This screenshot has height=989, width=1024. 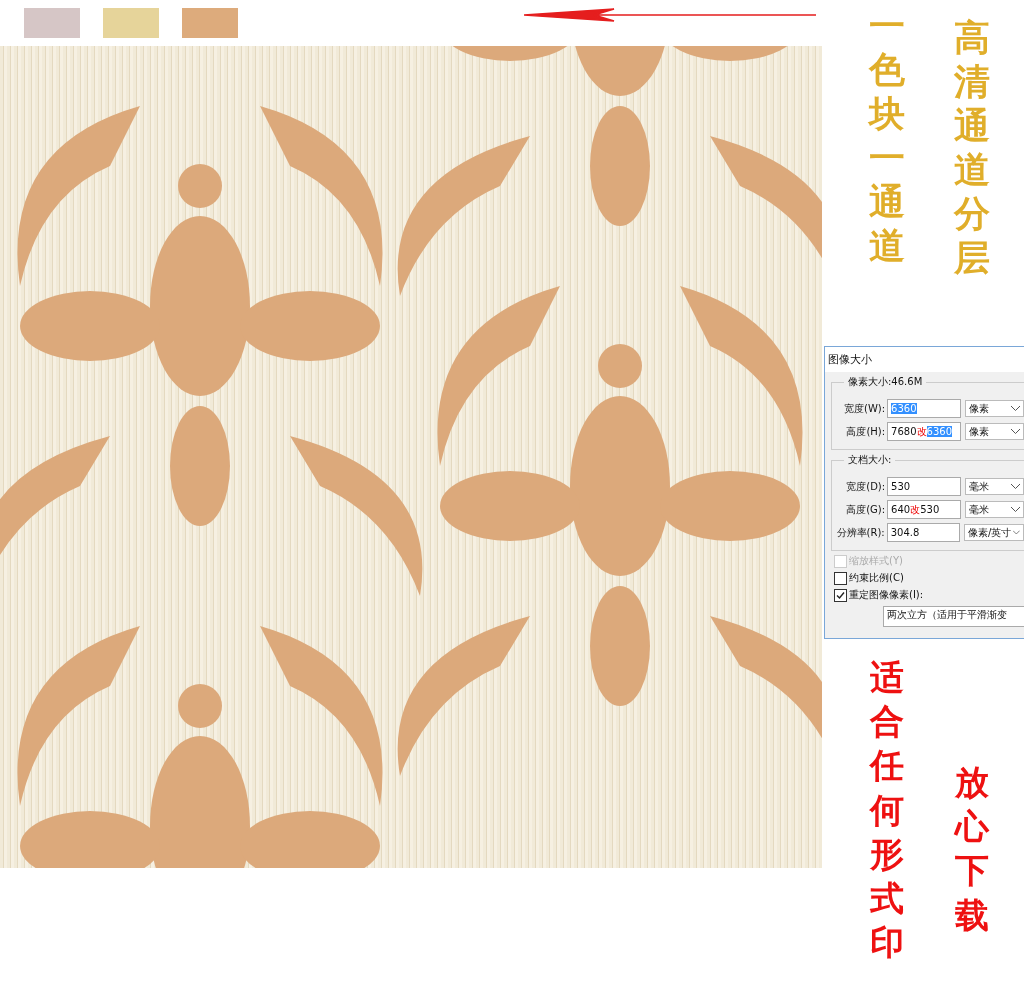 I want to click on replacement-value: 530, so click(x=930, y=509).